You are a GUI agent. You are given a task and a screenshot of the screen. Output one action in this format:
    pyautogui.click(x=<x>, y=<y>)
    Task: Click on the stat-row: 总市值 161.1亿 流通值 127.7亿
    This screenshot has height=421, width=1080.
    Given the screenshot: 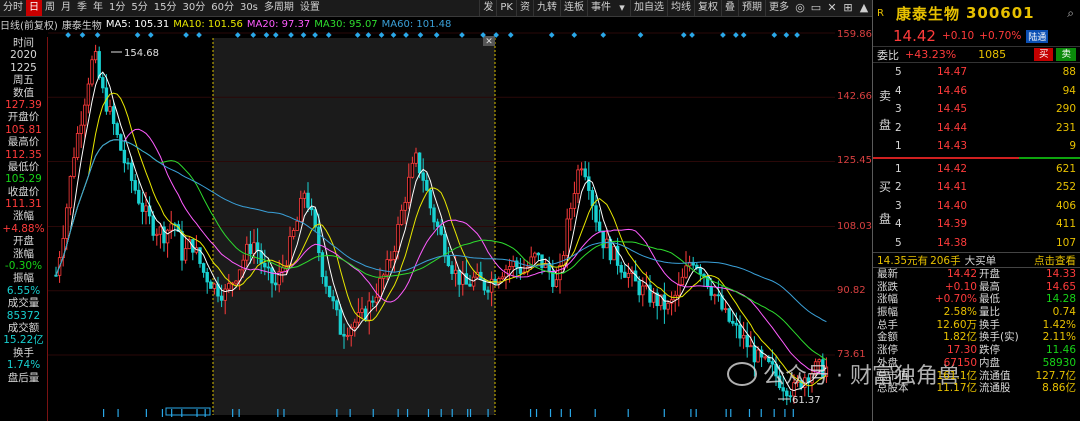 What is the action you would take?
    pyautogui.click(x=976, y=376)
    